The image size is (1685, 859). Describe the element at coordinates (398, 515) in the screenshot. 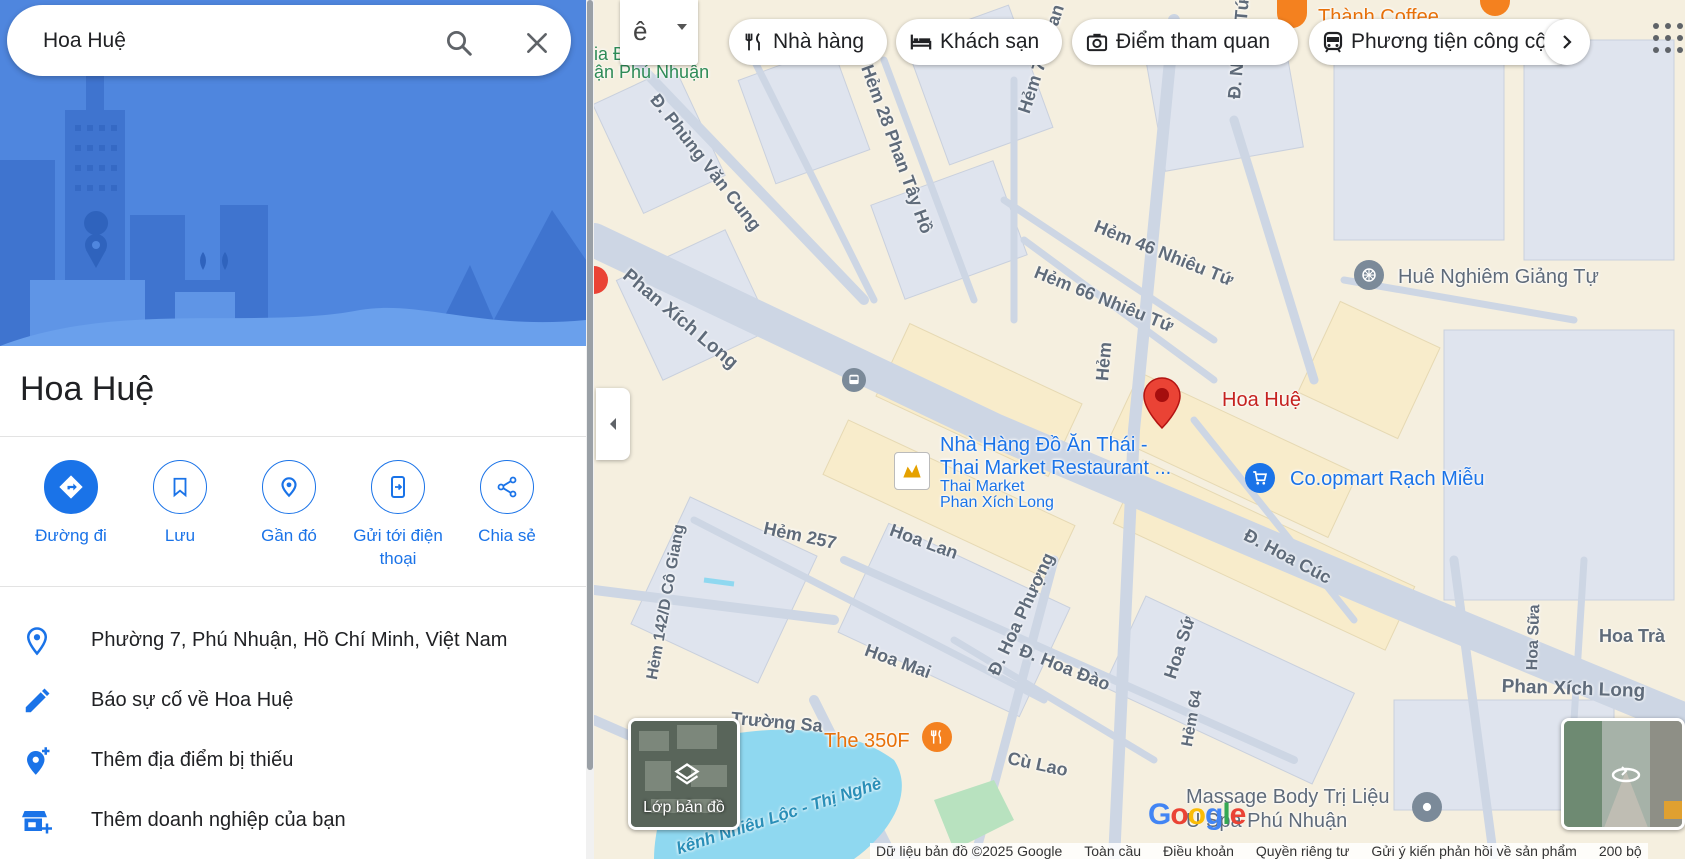

I see `send-to-phone-button: Gửi tới điện thoại` at that location.